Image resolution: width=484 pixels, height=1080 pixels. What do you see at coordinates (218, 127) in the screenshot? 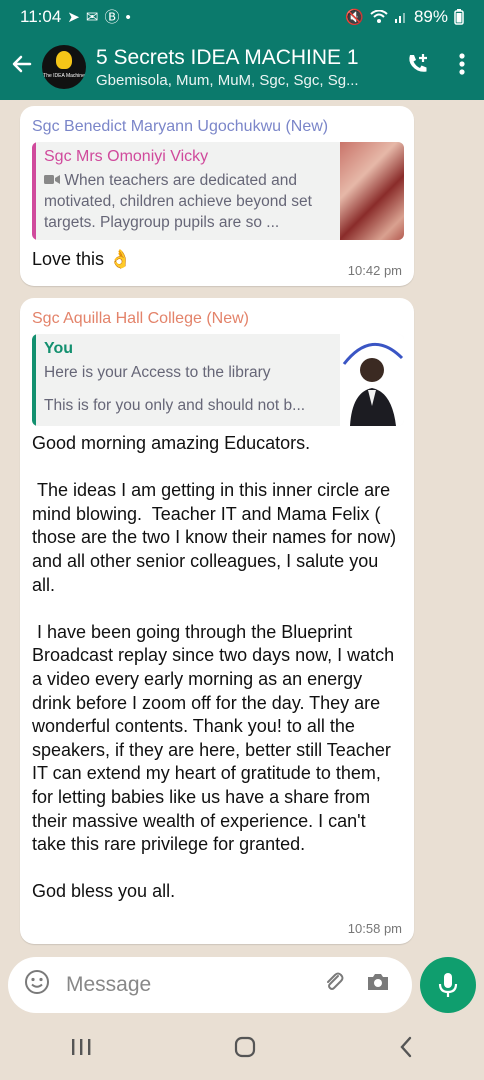
I see `message-sender: Sgc Benedict Maryann Ugochukwu (New)` at bounding box center [218, 127].